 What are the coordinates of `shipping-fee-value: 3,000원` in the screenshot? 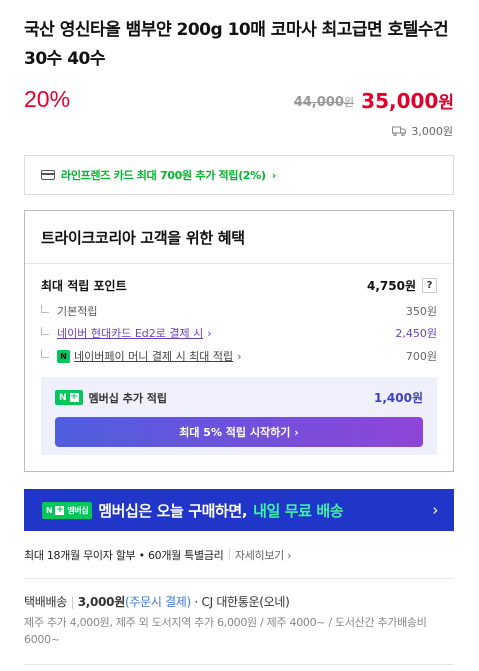 It's located at (432, 131).